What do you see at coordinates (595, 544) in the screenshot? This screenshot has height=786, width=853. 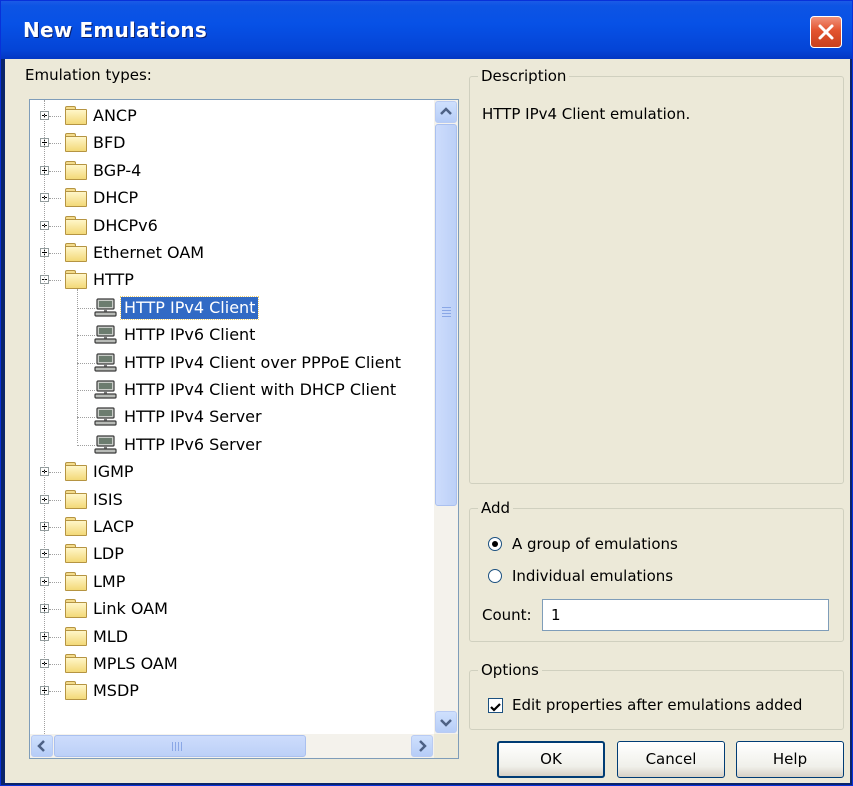 I see `group-of-emulations-label: A group of emulations` at bounding box center [595, 544].